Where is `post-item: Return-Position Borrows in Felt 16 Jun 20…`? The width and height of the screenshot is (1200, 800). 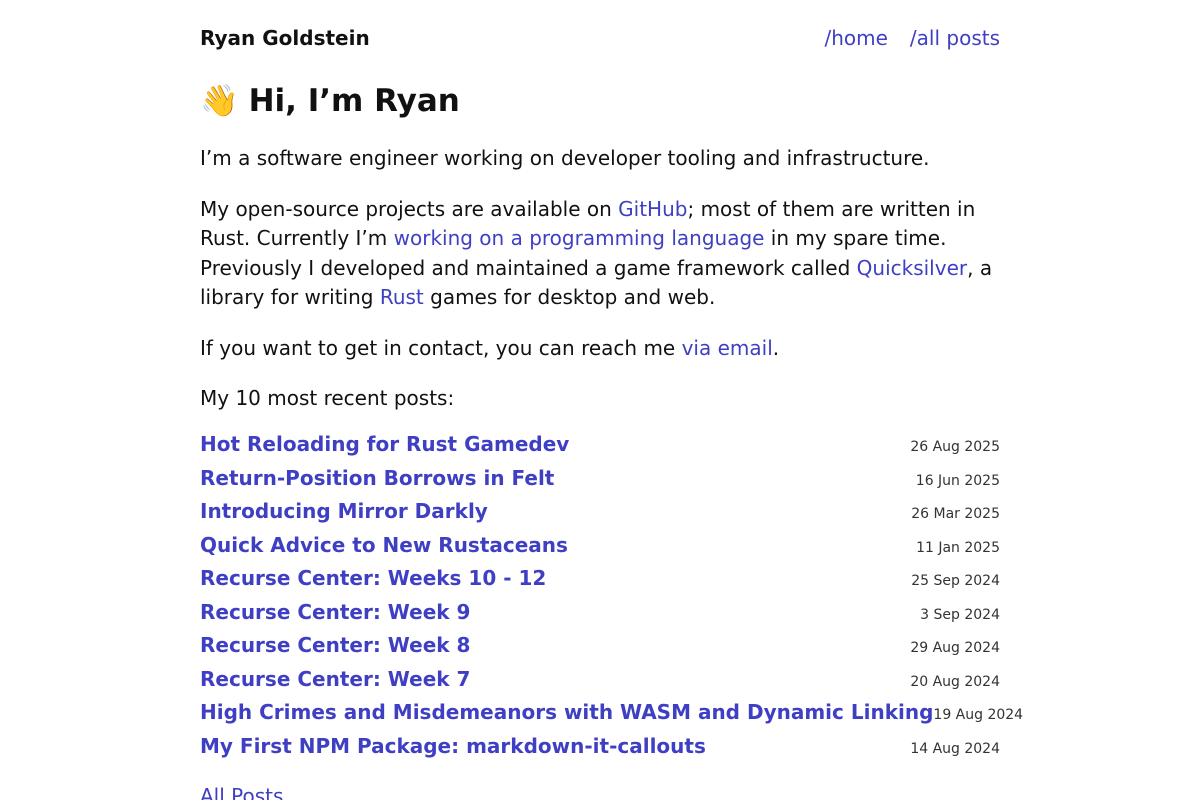 post-item: Return-Position Borrows in Felt 16 Jun 20… is located at coordinates (600, 483).